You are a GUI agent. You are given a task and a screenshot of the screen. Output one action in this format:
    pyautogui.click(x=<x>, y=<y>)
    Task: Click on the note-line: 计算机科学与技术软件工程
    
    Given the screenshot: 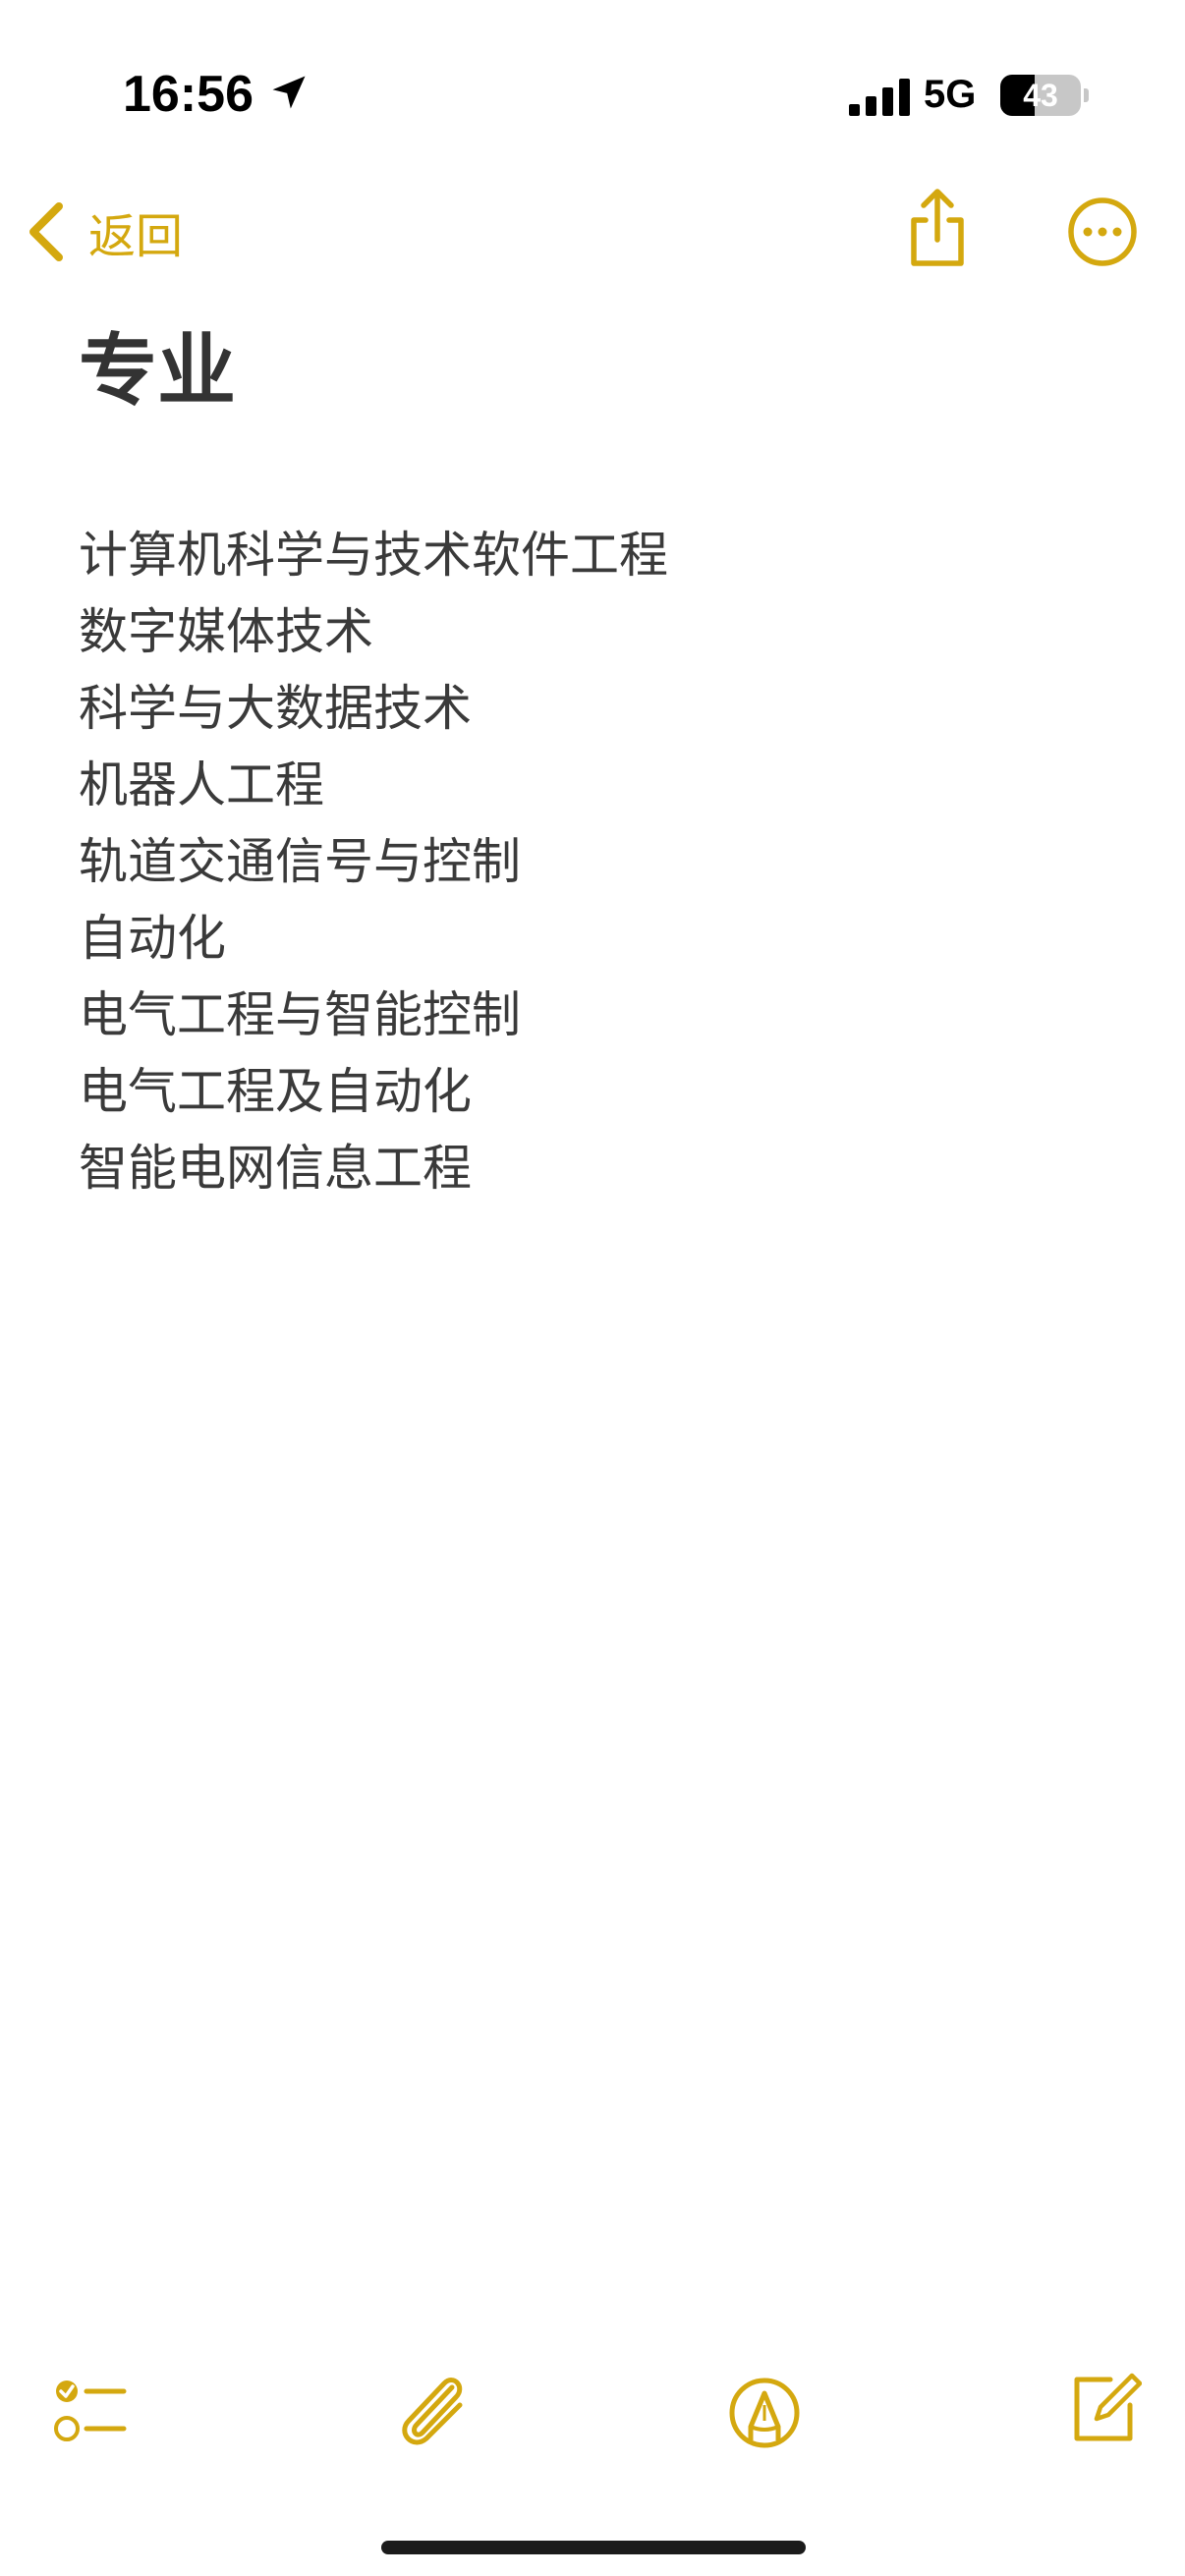 What is the action you would take?
    pyautogui.click(x=374, y=555)
    